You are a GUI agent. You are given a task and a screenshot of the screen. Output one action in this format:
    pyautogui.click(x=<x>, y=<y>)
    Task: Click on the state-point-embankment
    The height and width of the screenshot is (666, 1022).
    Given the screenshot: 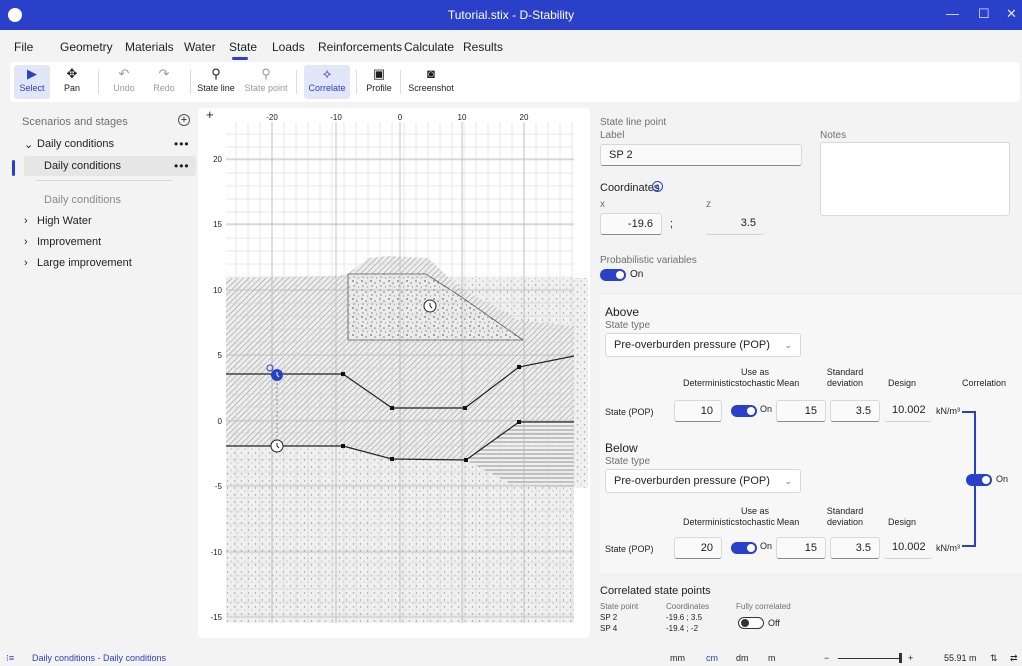 What is the action you would take?
    pyautogui.click(x=430, y=306)
    